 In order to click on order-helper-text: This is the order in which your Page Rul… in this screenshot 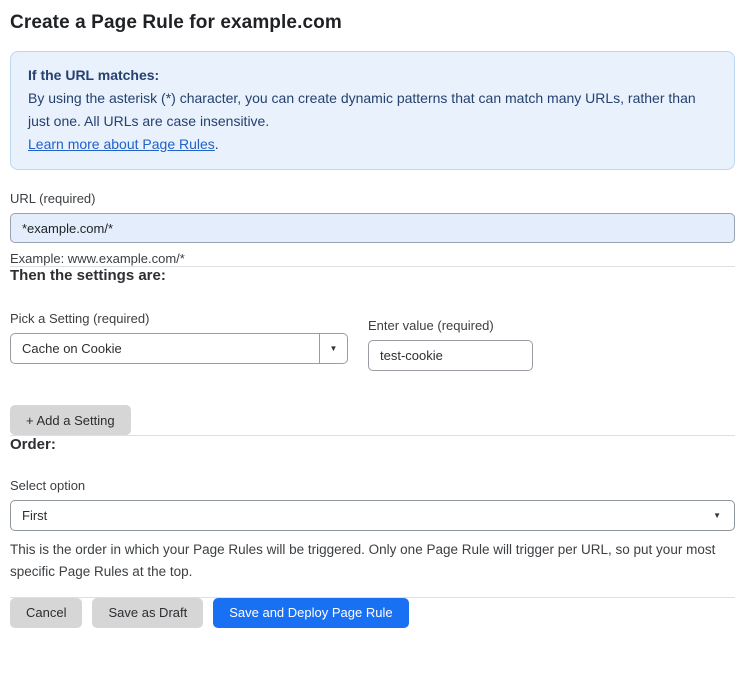, I will do `click(363, 560)`.